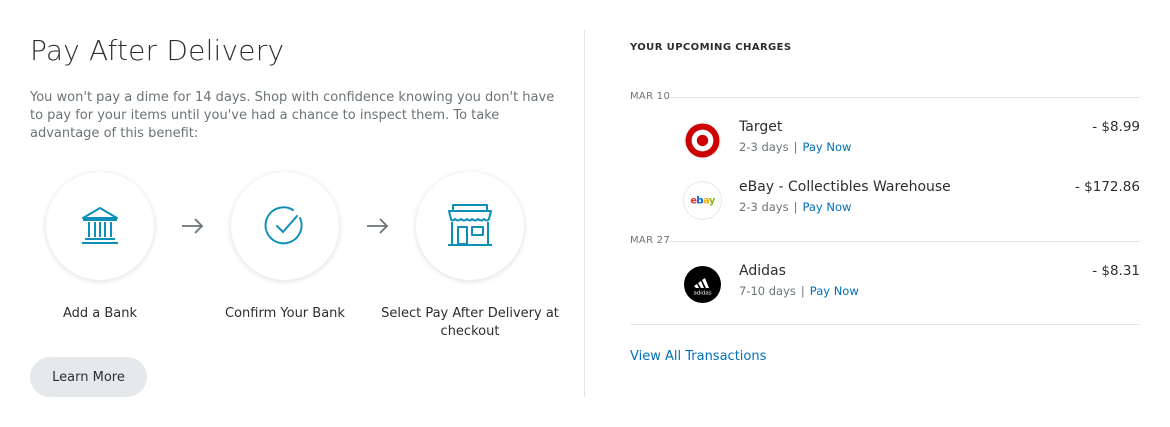 The height and width of the screenshot is (427, 1170). I want to click on step-label: Confirm Your Bank, so click(285, 313).